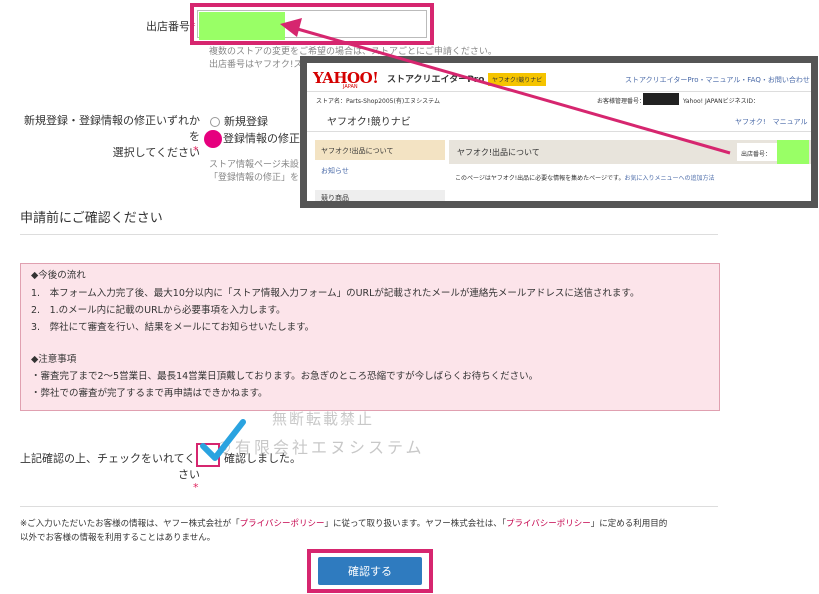 This screenshot has width=819, height=594. I want to click on caution-heading: ◆注意事項, so click(54, 359).